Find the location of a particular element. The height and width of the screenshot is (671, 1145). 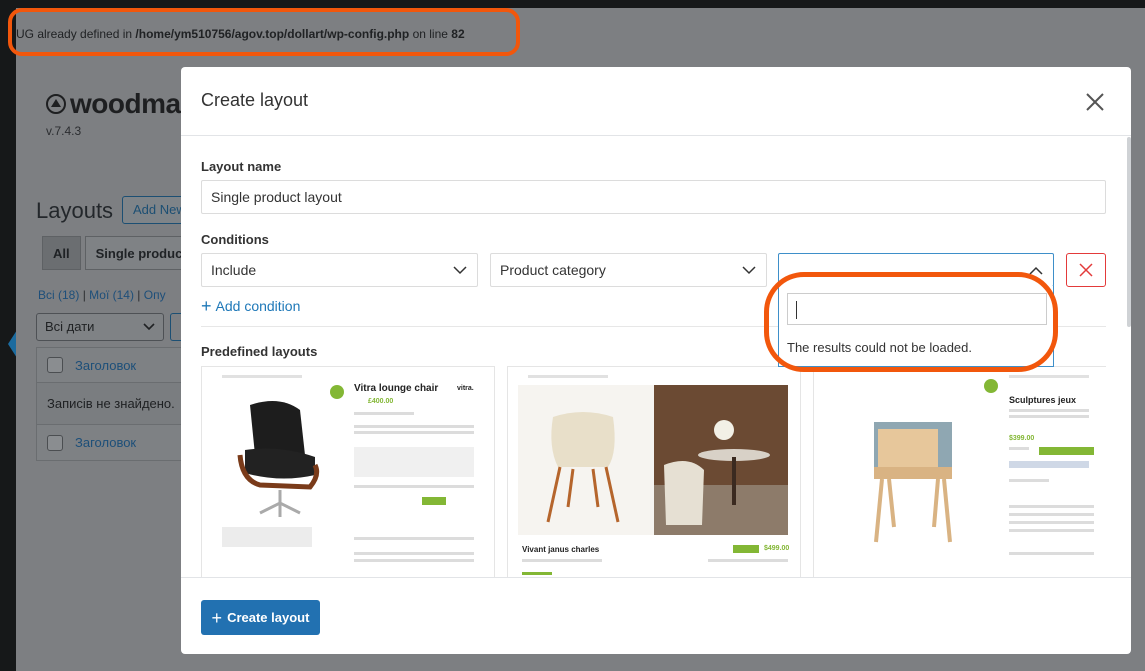

admin-top-bar is located at coordinates (572, 4).